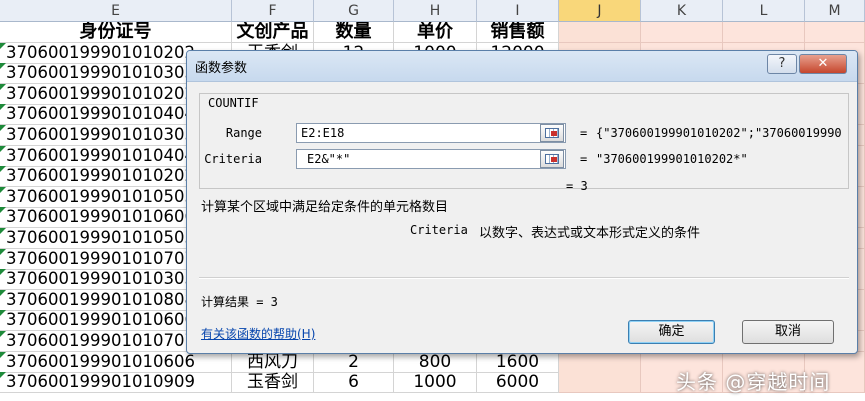 This screenshot has width=865, height=401. I want to click on column-header-m: M, so click(835, 11).